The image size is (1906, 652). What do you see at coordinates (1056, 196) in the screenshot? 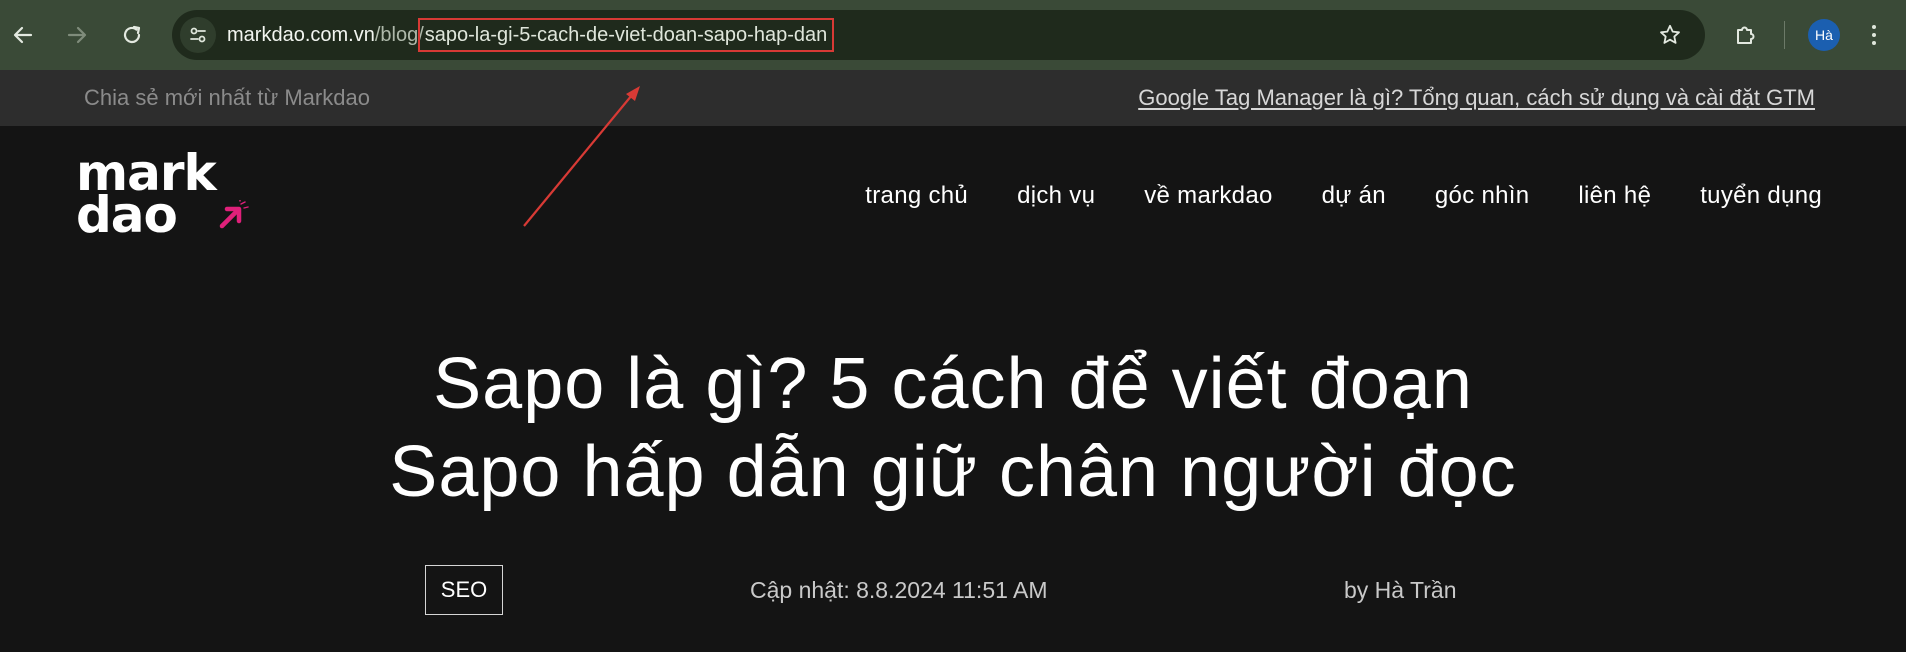
I see `nav-item-services: dịch vụ` at bounding box center [1056, 196].